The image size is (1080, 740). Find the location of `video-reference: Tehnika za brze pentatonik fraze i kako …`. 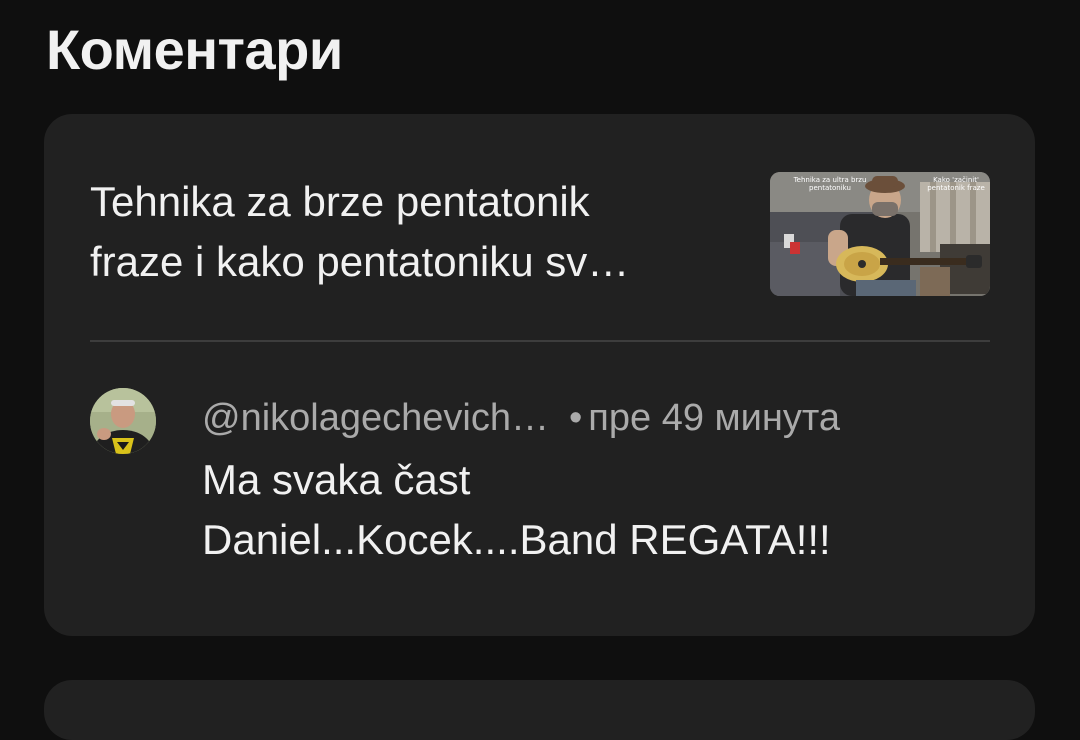

video-reference: Tehnika za brze pentatonik fraze i kako … is located at coordinates (540, 231).